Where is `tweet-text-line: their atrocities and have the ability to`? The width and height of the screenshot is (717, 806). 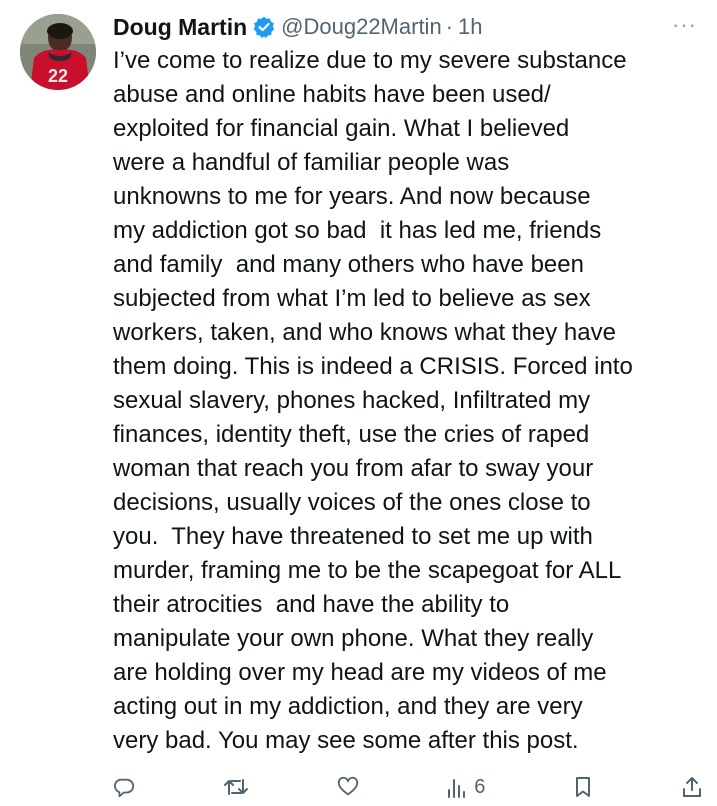 tweet-text-line: their atrocities and have the ability to is located at coordinates (311, 604).